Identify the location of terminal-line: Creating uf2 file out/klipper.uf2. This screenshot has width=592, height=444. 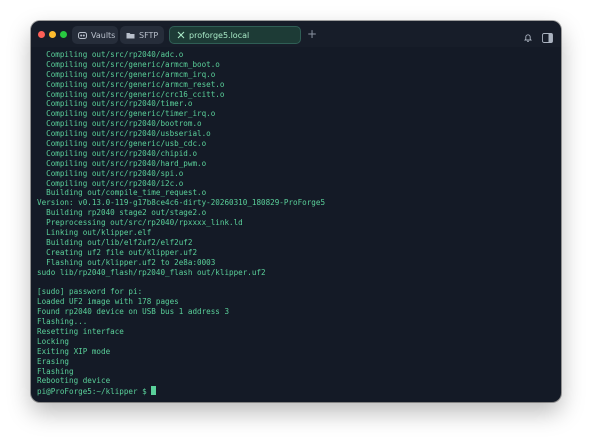
(117, 252).